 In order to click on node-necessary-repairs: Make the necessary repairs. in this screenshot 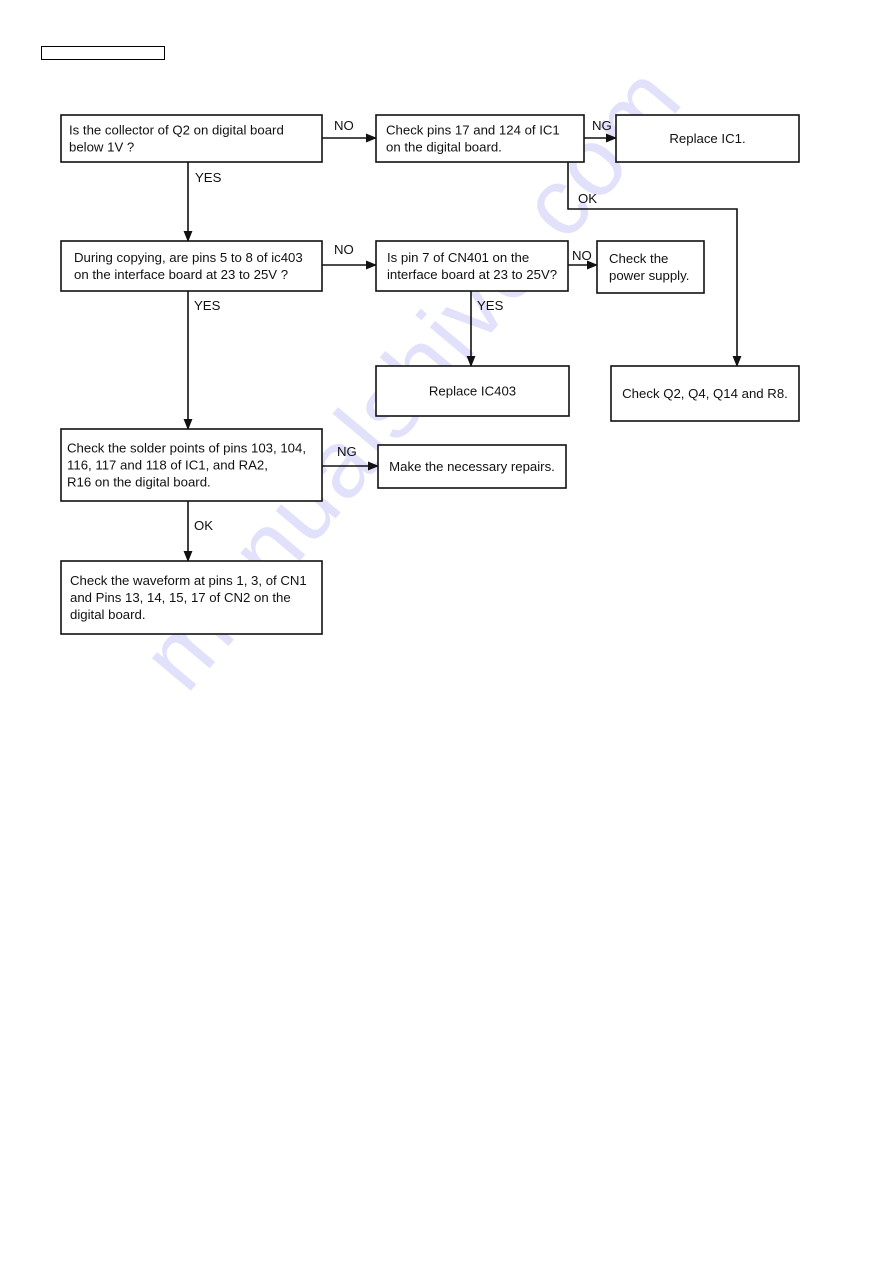, I will do `click(472, 466)`.